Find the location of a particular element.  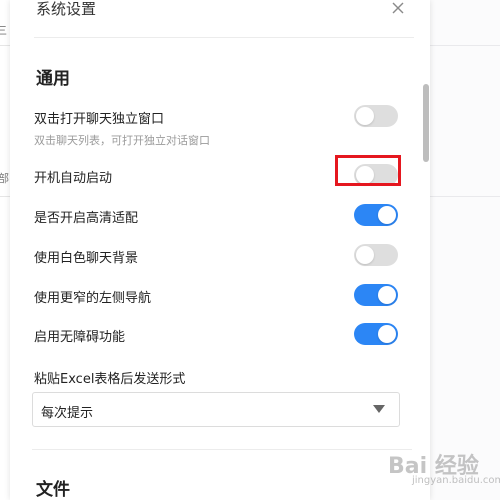

highlight-box is located at coordinates (368, 170).